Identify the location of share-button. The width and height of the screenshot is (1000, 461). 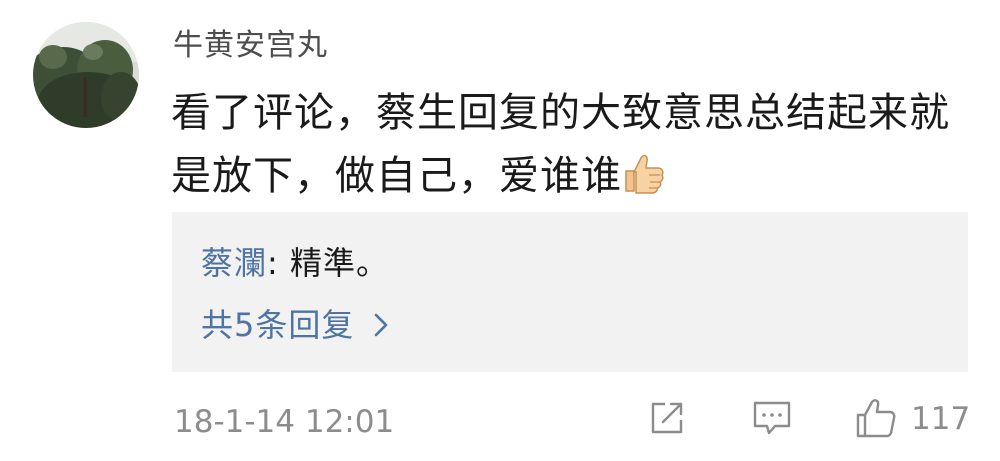
(667, 420).